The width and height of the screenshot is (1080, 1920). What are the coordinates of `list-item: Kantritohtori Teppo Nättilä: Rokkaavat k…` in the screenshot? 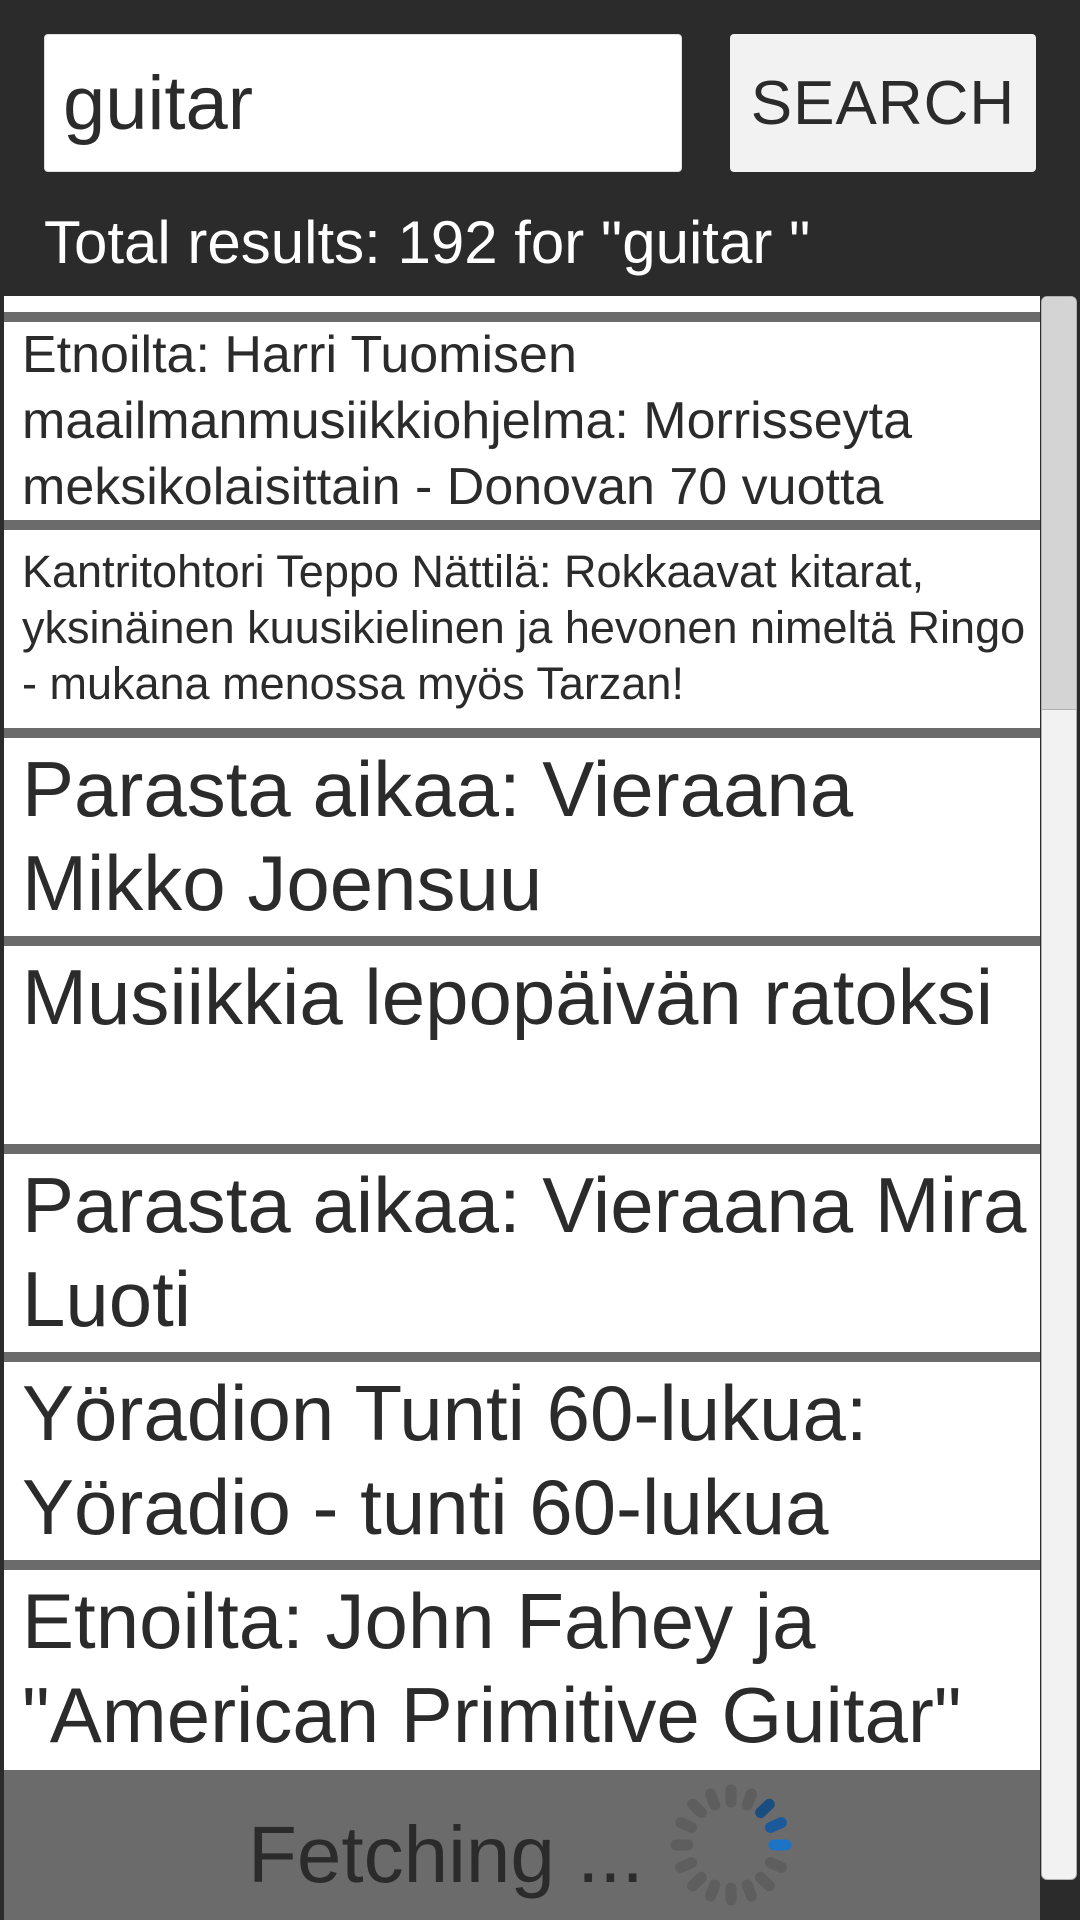 It's located at (522, 629).